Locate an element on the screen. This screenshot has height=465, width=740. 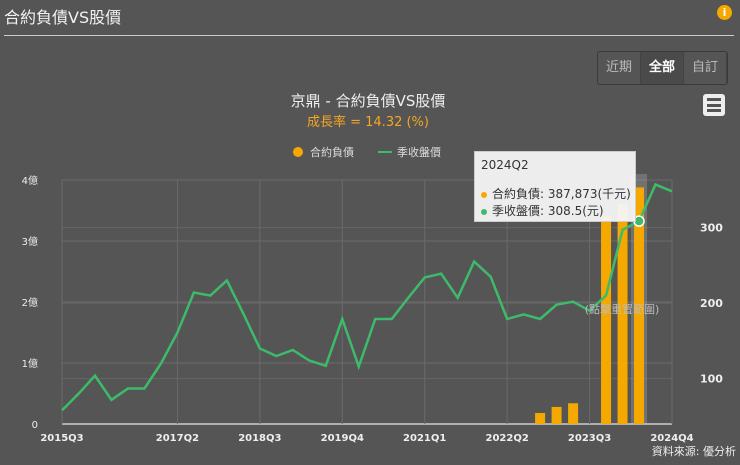
tooltip-line-value: 季收盤價: 308.5(元) is located at coordinates (548, 211).